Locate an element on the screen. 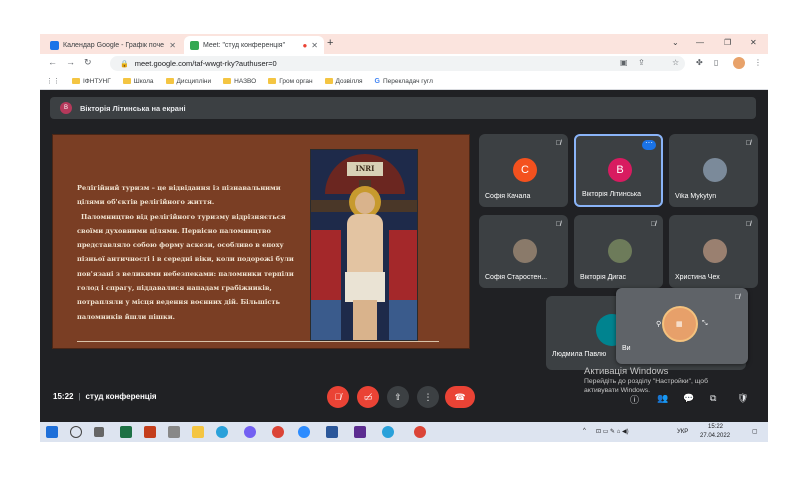 Image resolution: width=800 pixels, height=500 pixels. bookmark-nazvo: НАЗВО is located at coordinates (239, 81).